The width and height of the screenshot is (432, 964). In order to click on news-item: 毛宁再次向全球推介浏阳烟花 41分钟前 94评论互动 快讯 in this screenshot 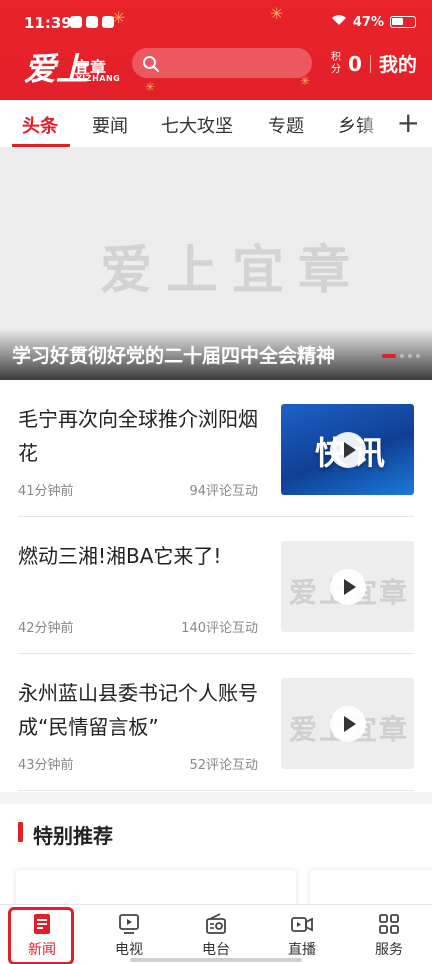, I will do `click(216, 448)`.